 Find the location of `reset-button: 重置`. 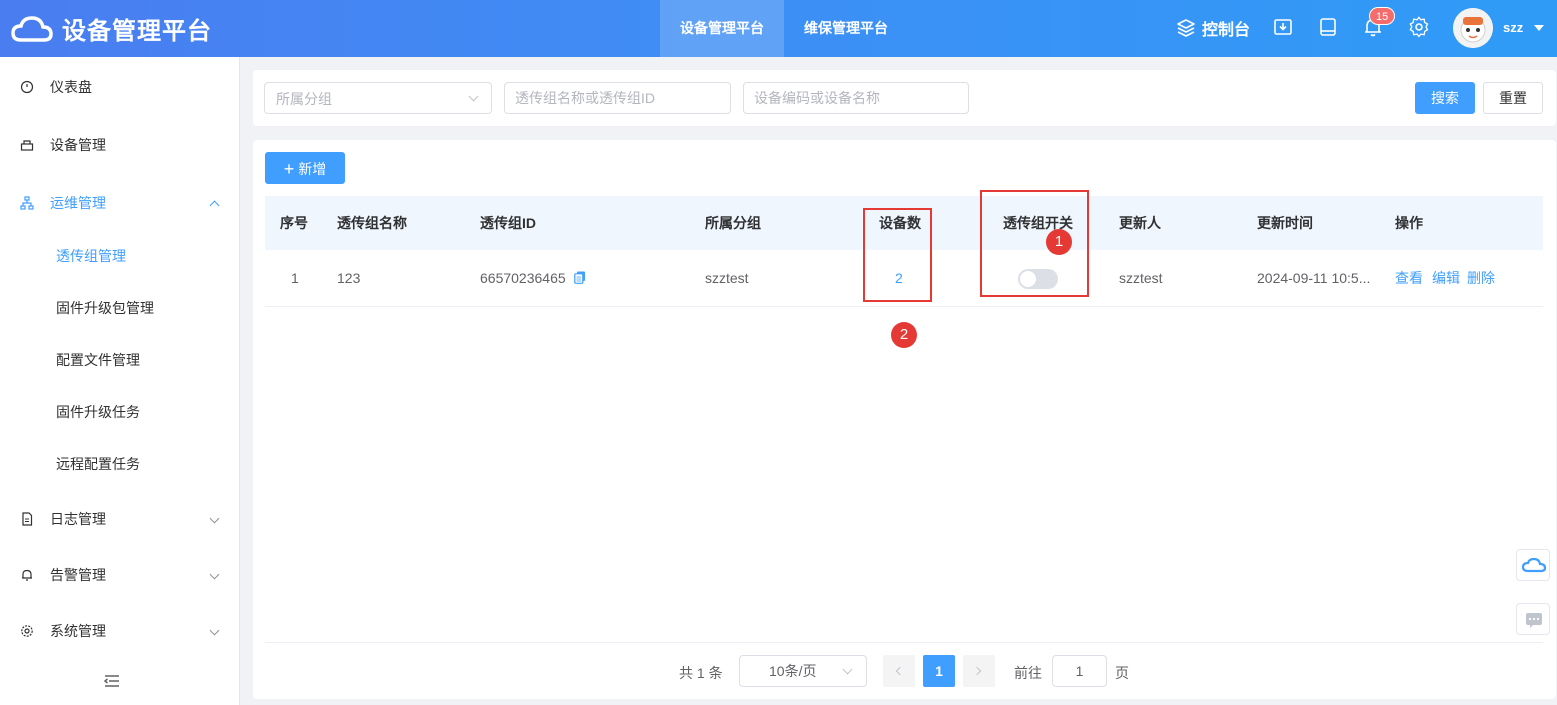

reset-button: 重置 is located at coordinates (1513, 98).